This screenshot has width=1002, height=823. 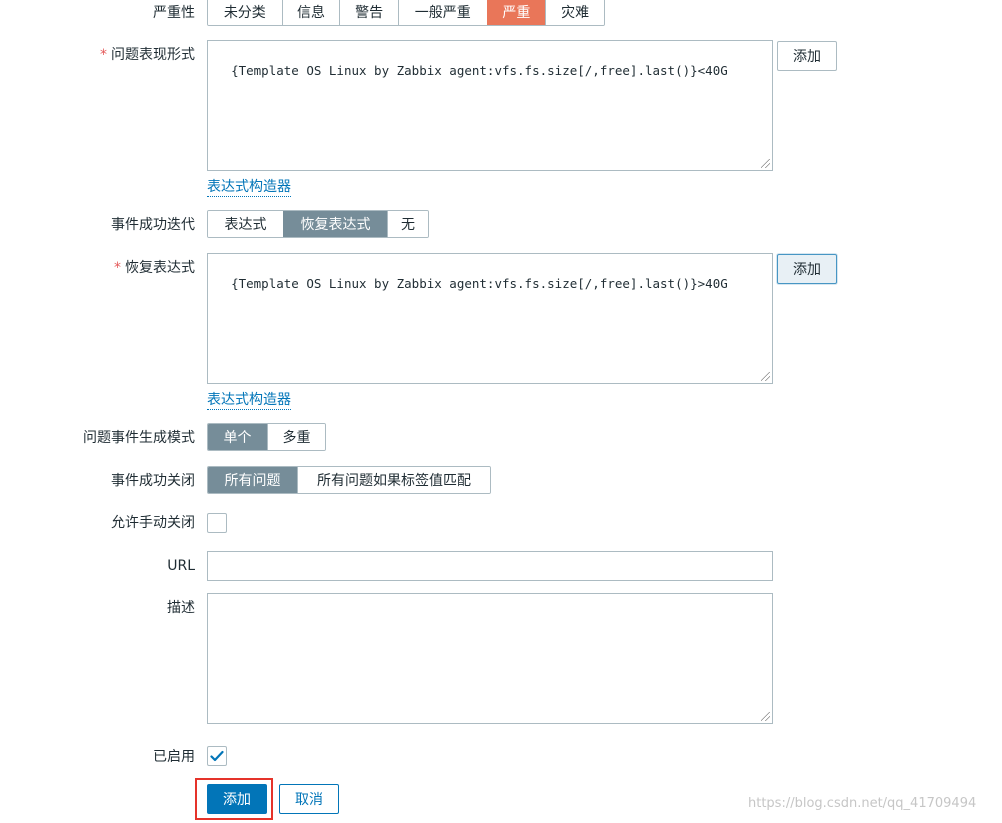 What do you see at coordinates (181, 566) in the screenshot?
I see `url-label: URL` at bounding box center [181, 566].